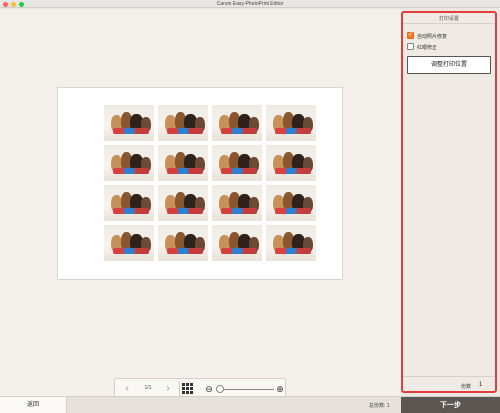  Describe the element at coordinates (148, 388) in the screenshot. I see `page-indicator: 1/1` at that location.